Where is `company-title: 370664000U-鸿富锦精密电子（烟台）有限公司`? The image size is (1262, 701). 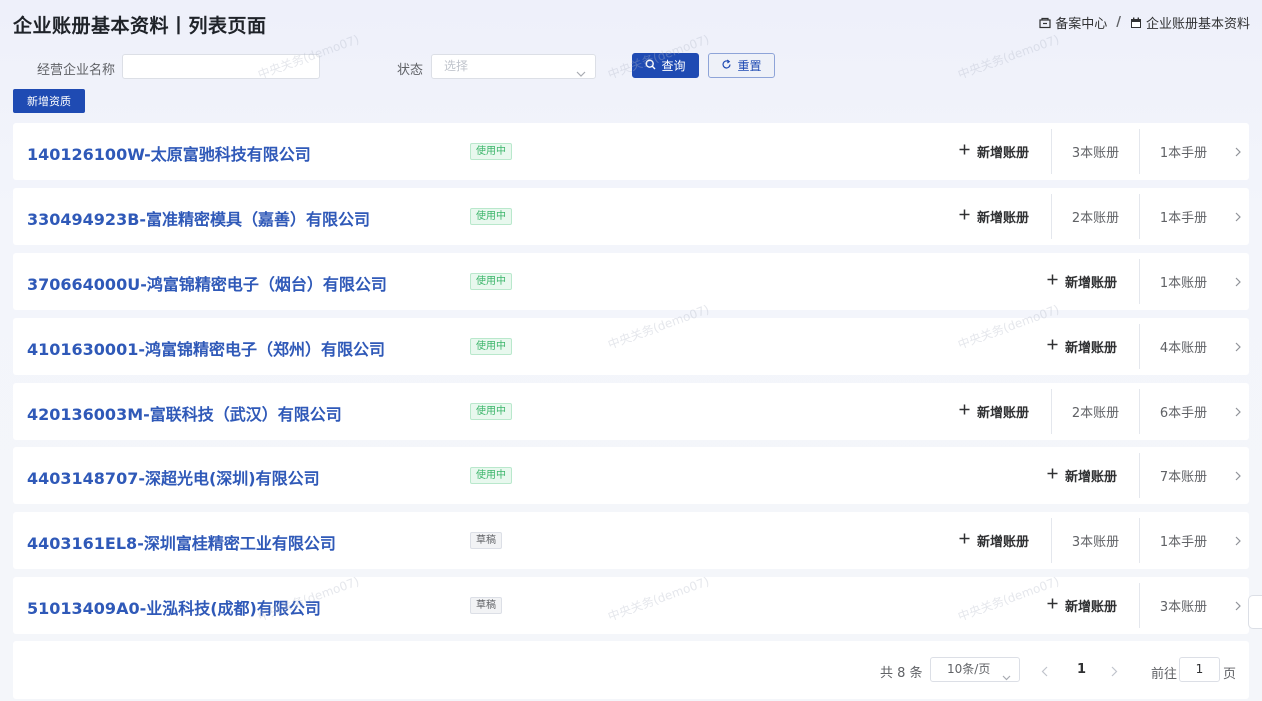 company-title: 370664000U-鸿富锦精密电子（烟台）有限公司 is located at coordinates (207, 283).